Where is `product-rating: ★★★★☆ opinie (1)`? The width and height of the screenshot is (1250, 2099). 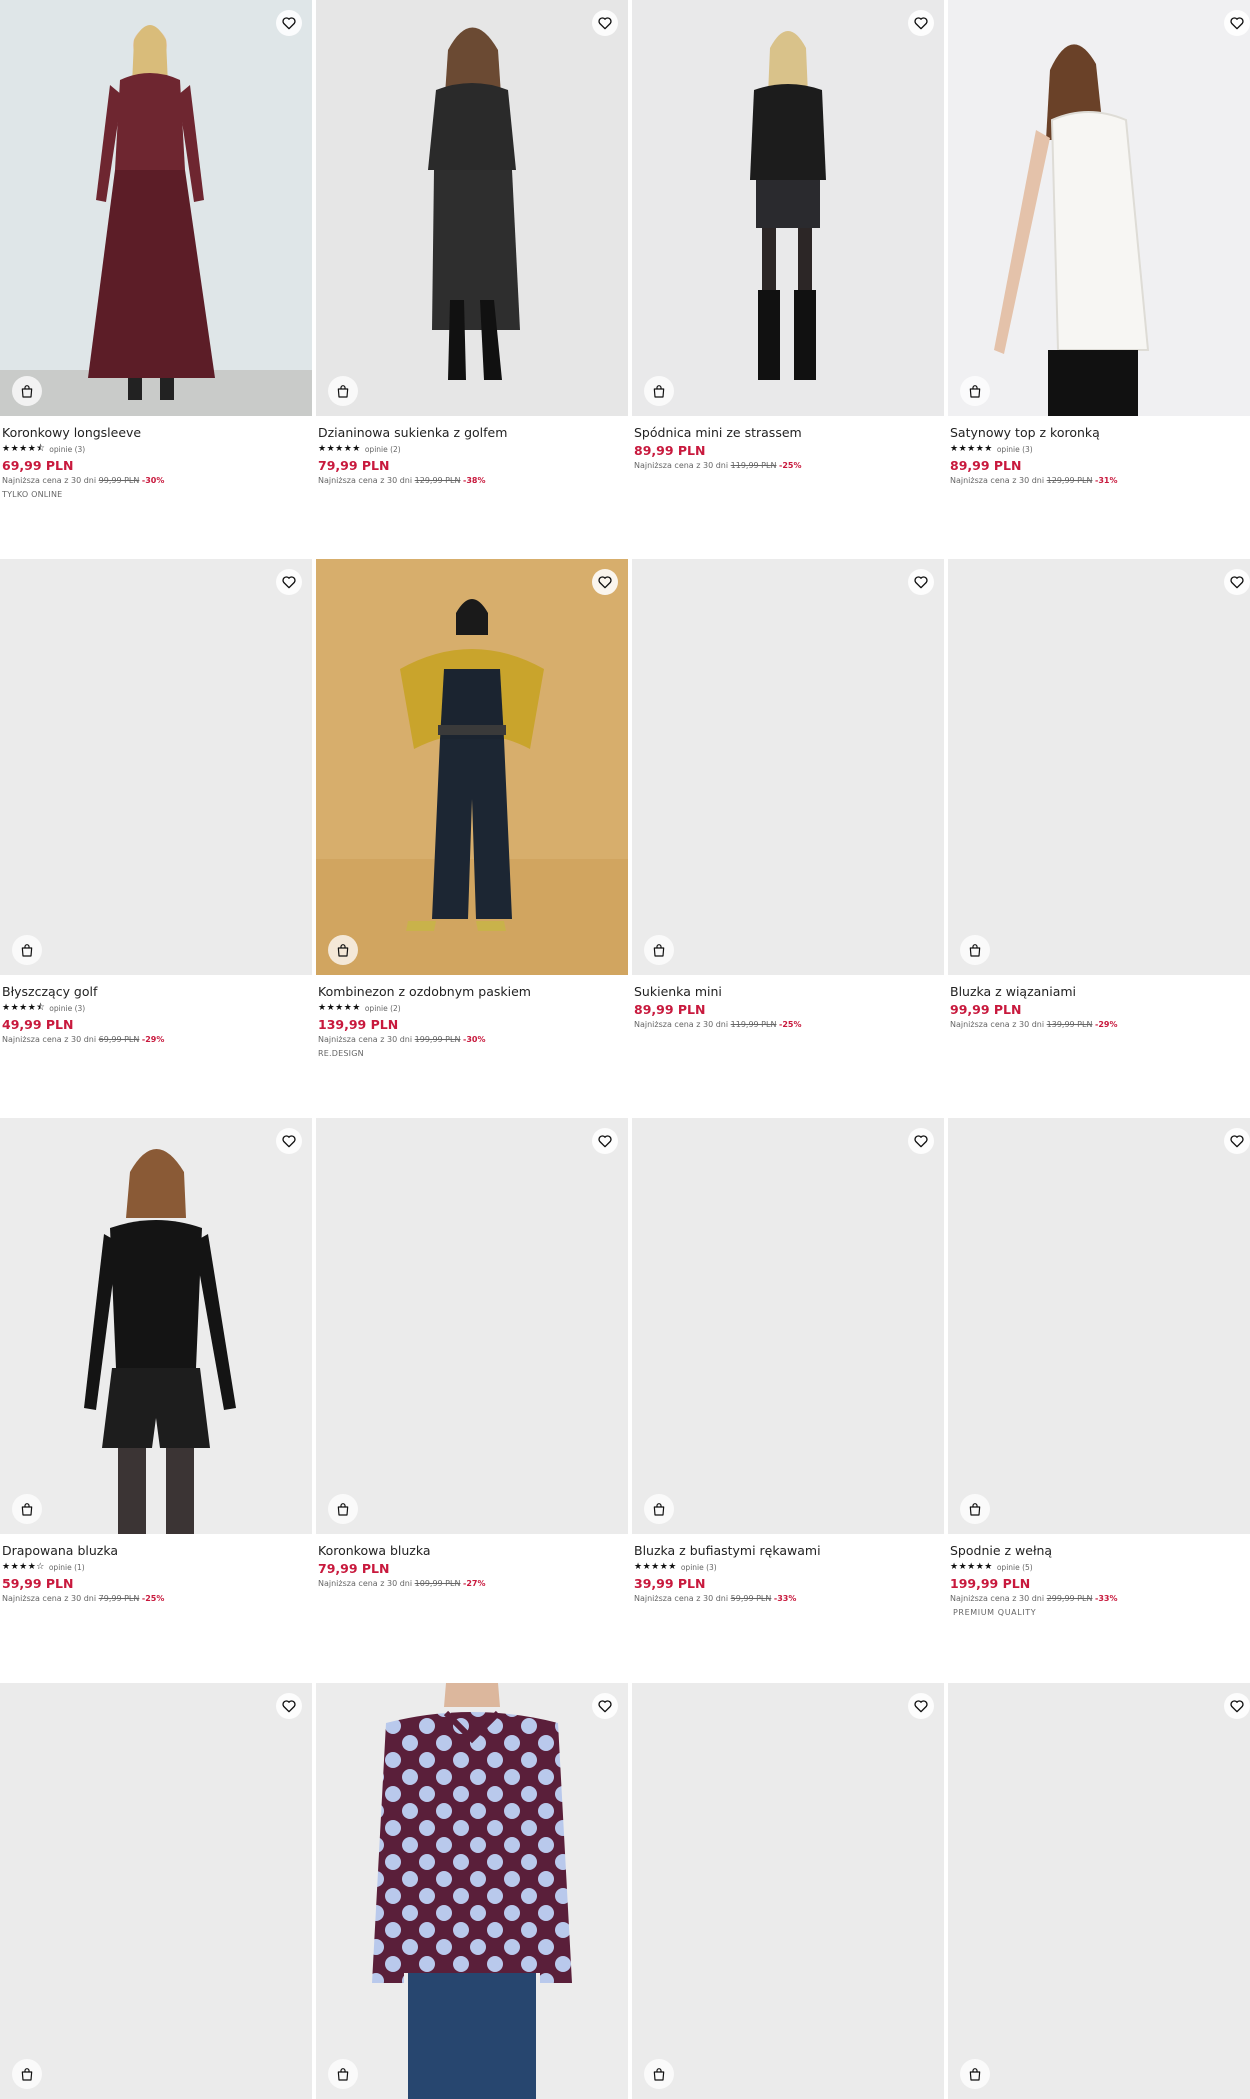
product-rating: ★★★★☆ opinie (1) is located at coordinates (156, 1567).